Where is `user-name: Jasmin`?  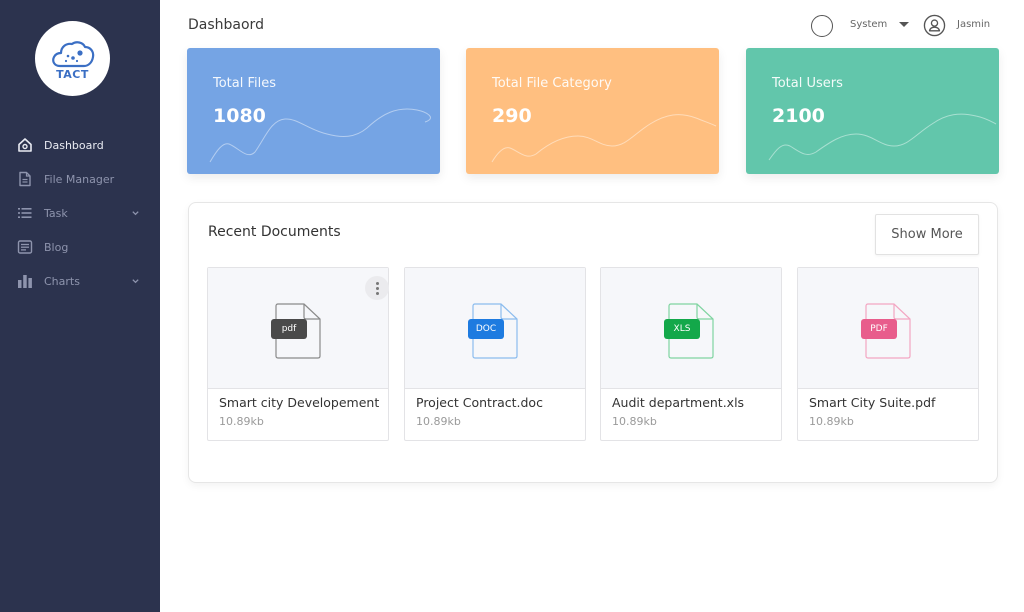 user-name: Jasmin is located at coordinates (973, 24).